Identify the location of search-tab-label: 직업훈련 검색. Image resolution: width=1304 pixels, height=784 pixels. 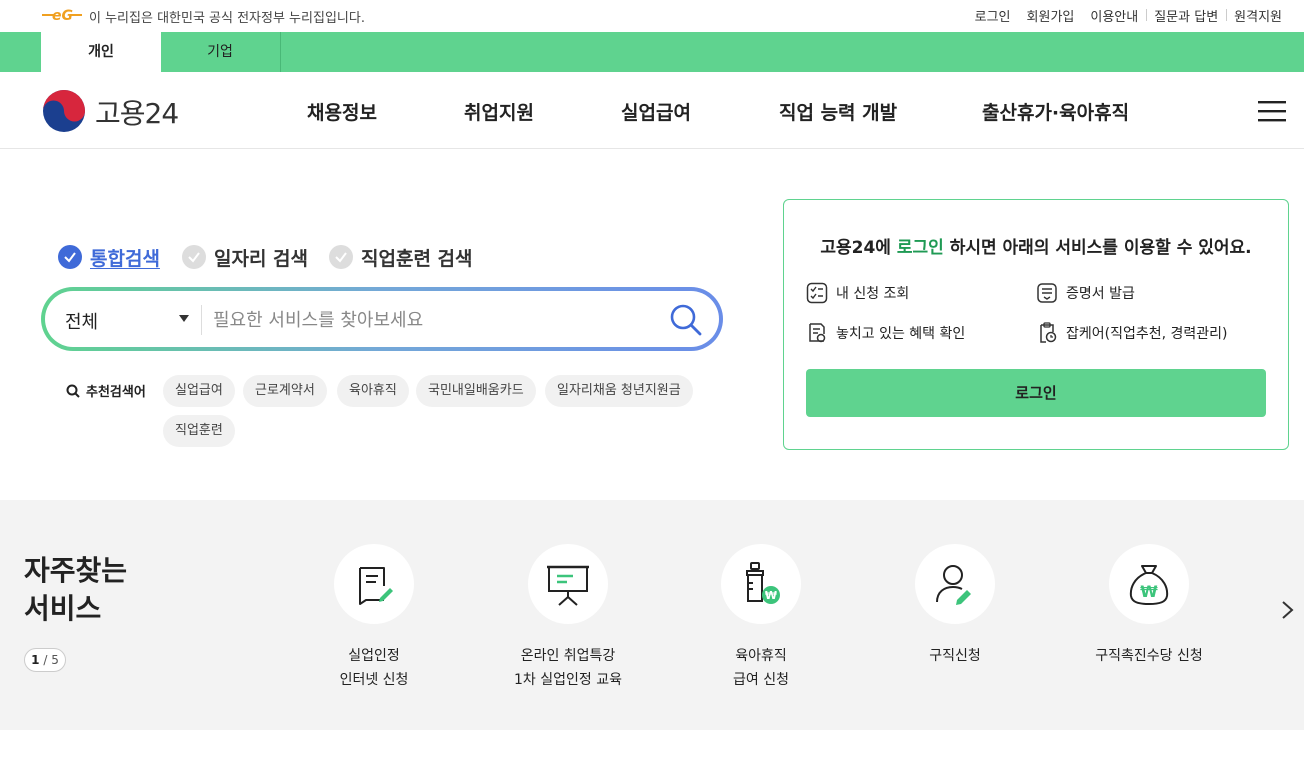
(417, 258).